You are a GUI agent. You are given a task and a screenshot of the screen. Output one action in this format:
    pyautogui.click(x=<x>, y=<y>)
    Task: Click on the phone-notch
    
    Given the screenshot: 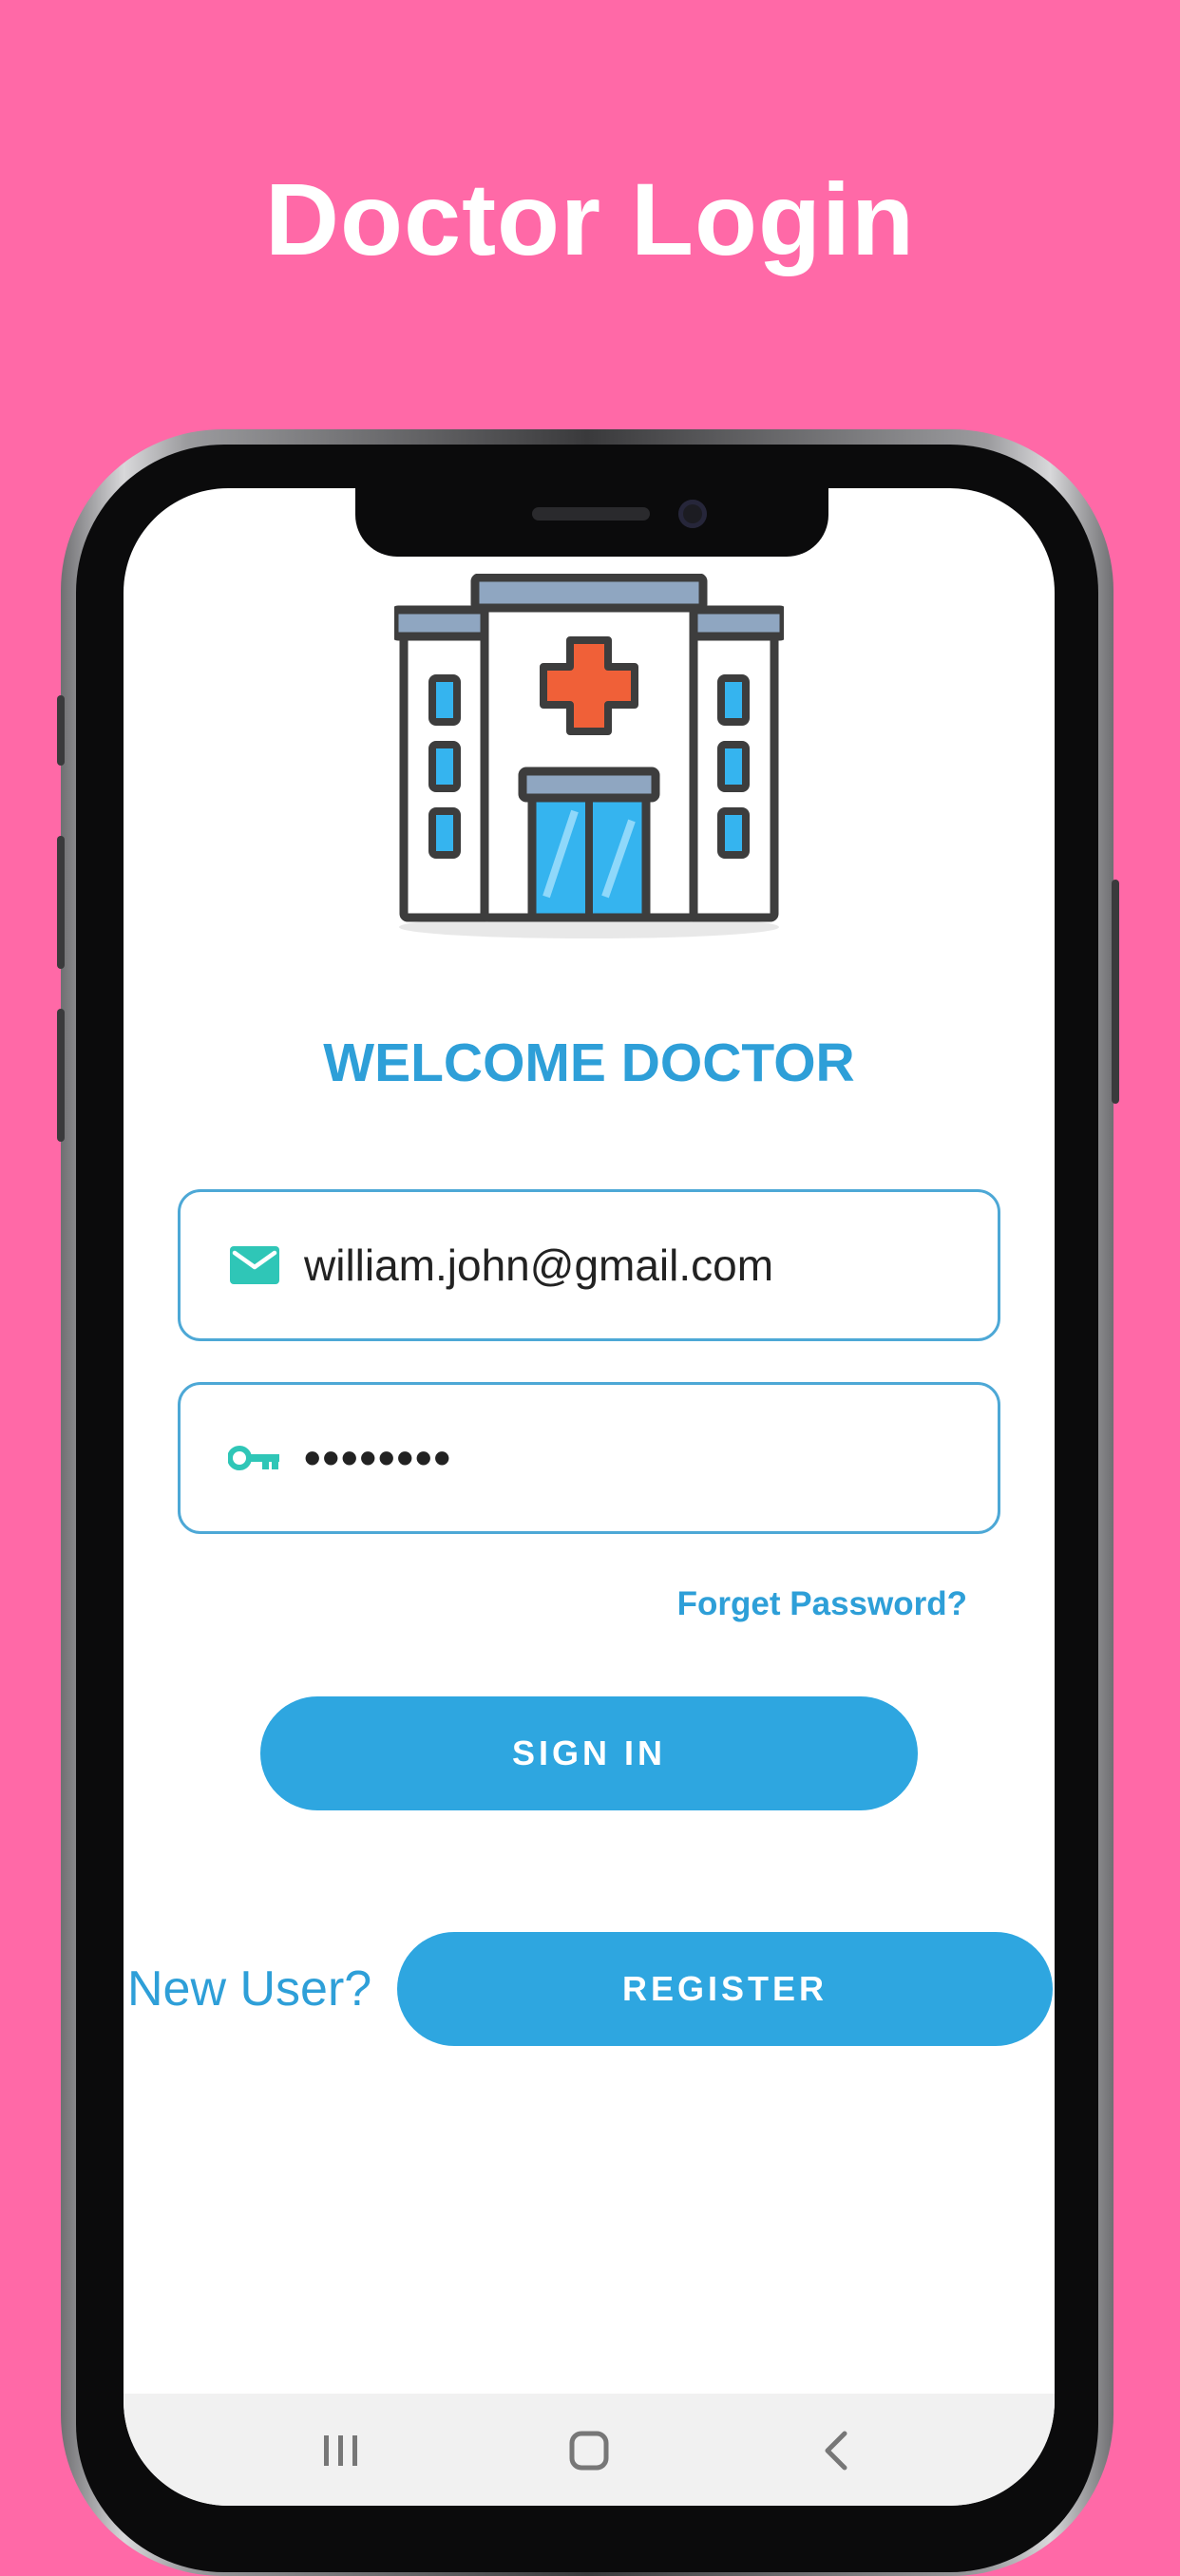 What is the action you would take?
    pyautogui.click(x=591, y=522)
    